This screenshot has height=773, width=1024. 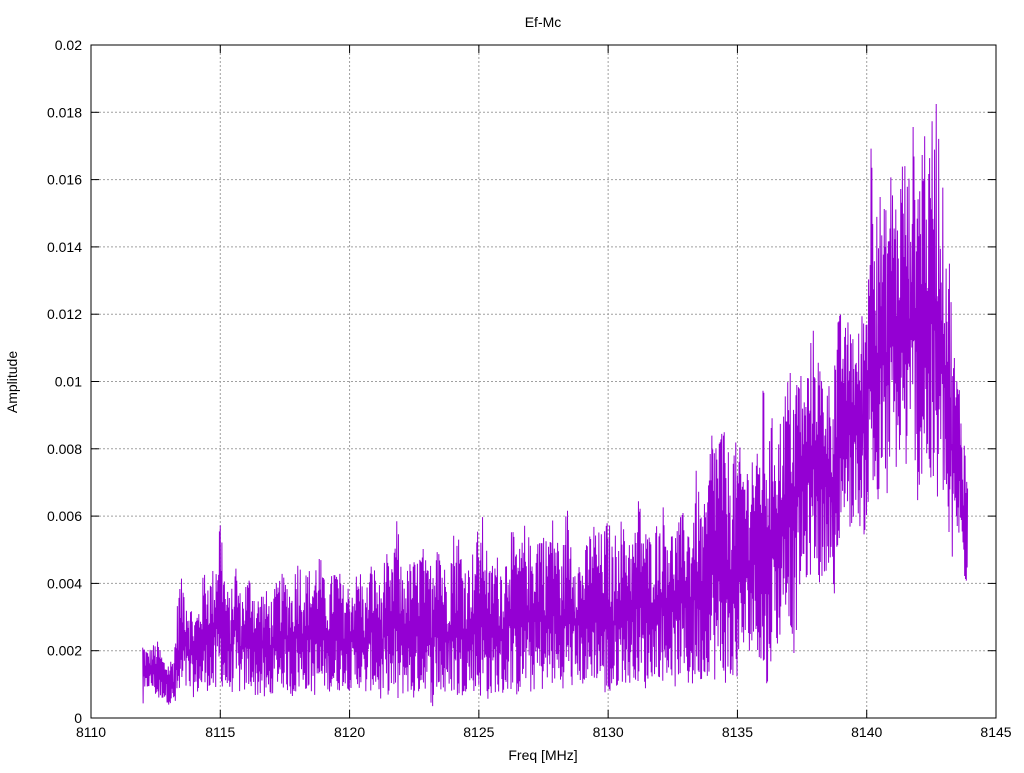 I want to click on y-axis-label: Amplitude, so click(x=12, y=382).